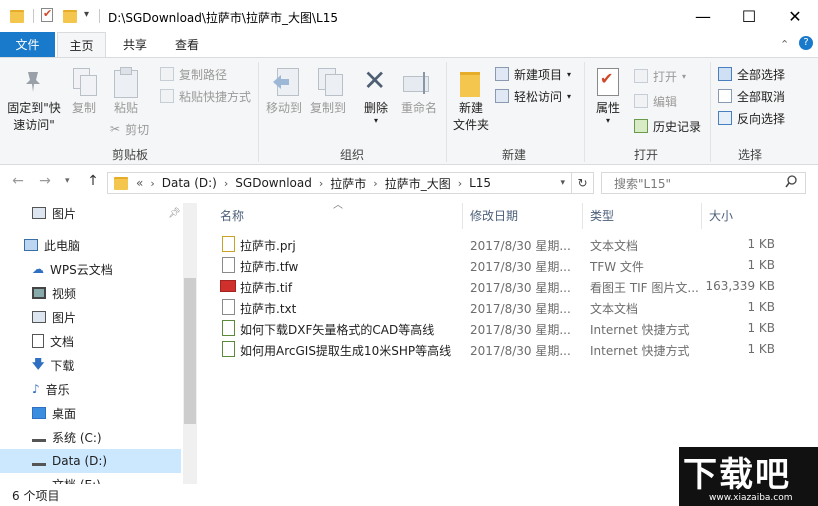 The height and width of the screenshot is (506, 818). Describe the element at coordinates (419, 108) in the screenshot. I see `rename-button: 重命名` at that location.